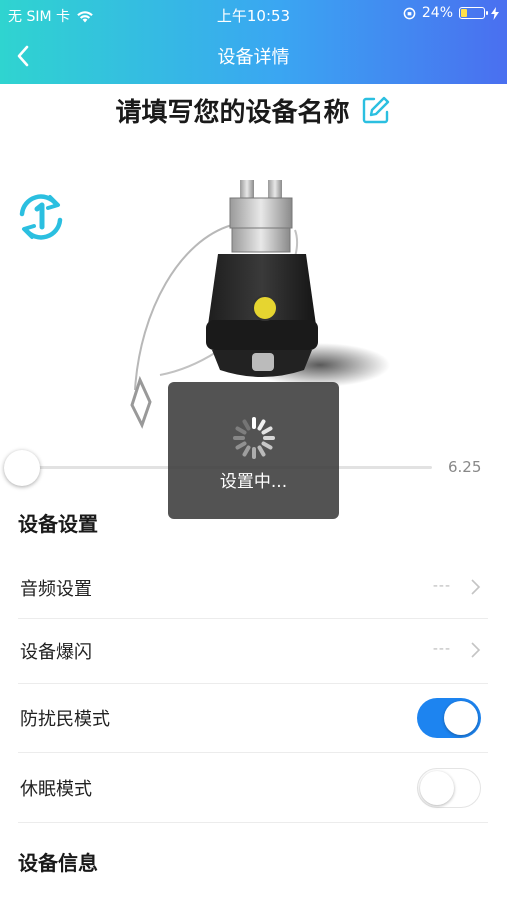  I want to click on audio-settings-value: ---, so click(441, 586).